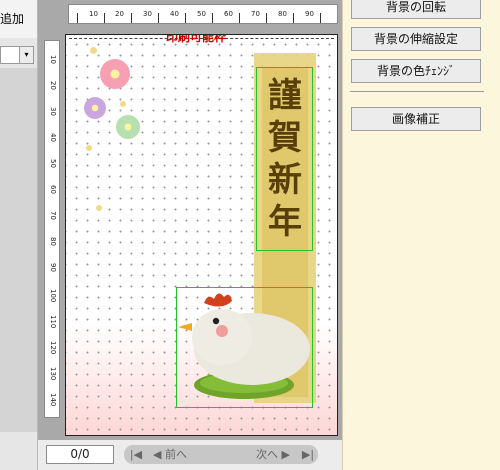 The height and width of the screenshot is (470, 500). Describe the element at coordinates (128, 127) in the screenshot. I see `green-plum-flower` at that location.